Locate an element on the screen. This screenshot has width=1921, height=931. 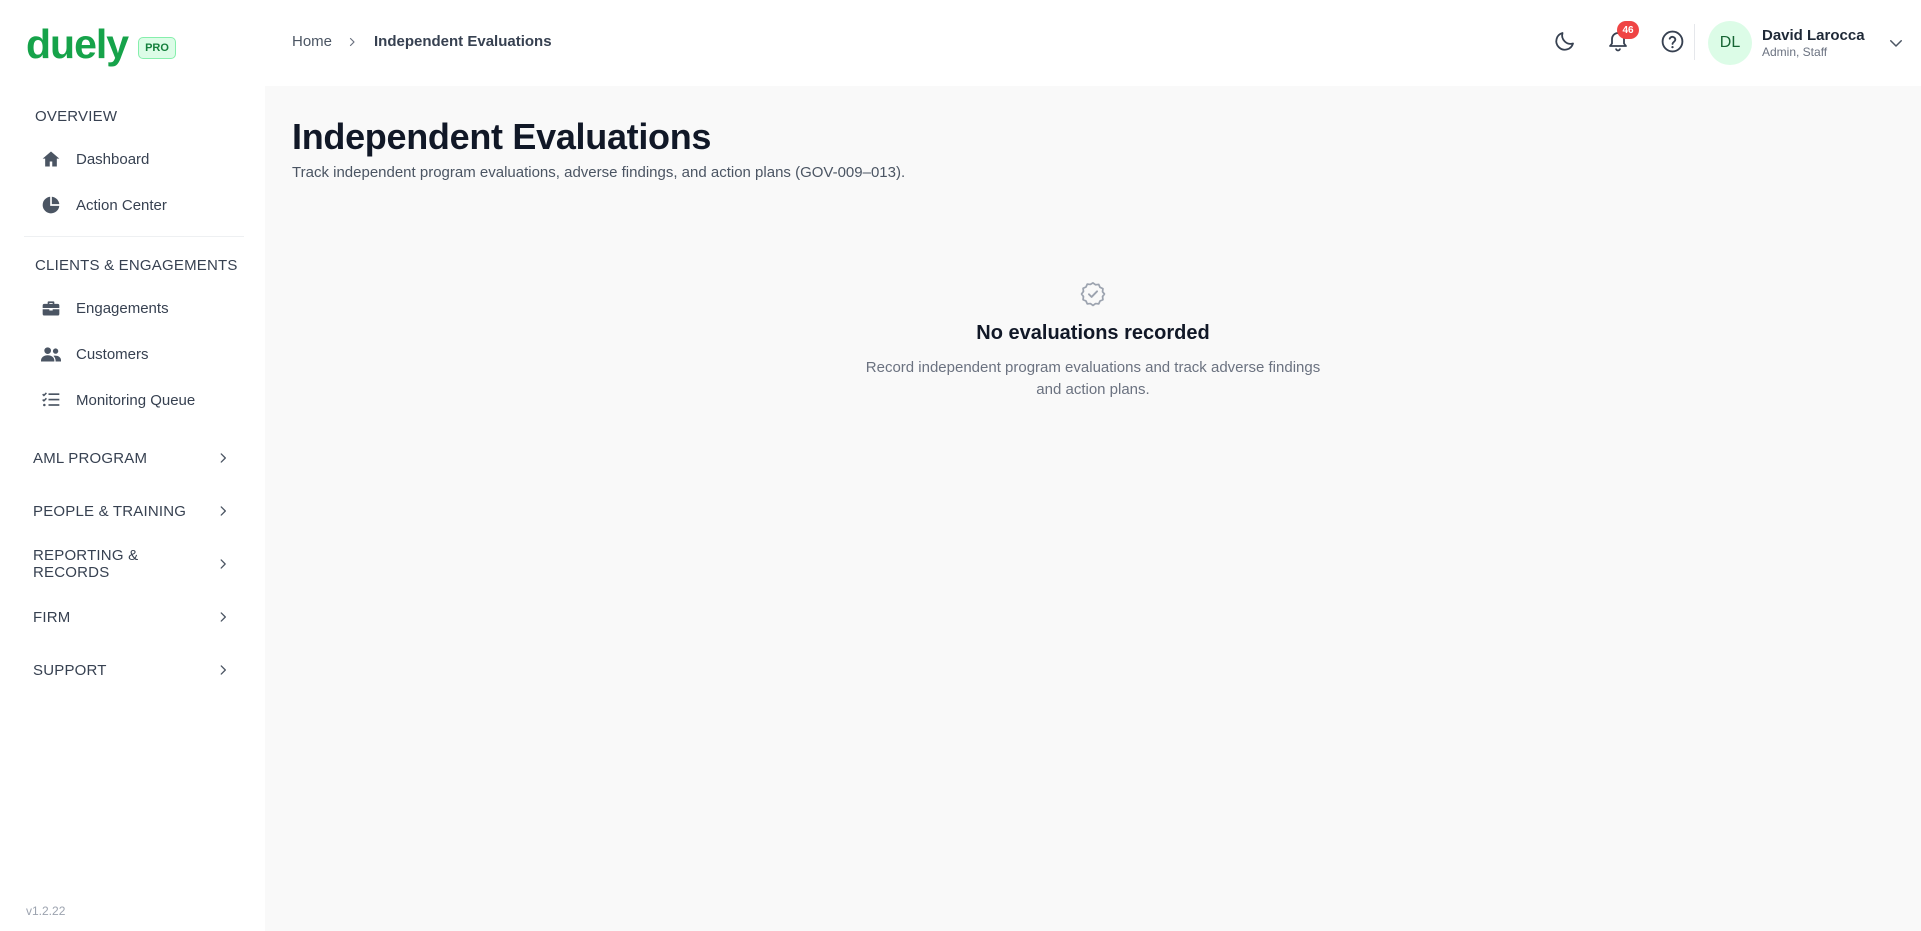
page-title: Independent Evaluations is located at coordinates (502, 136).